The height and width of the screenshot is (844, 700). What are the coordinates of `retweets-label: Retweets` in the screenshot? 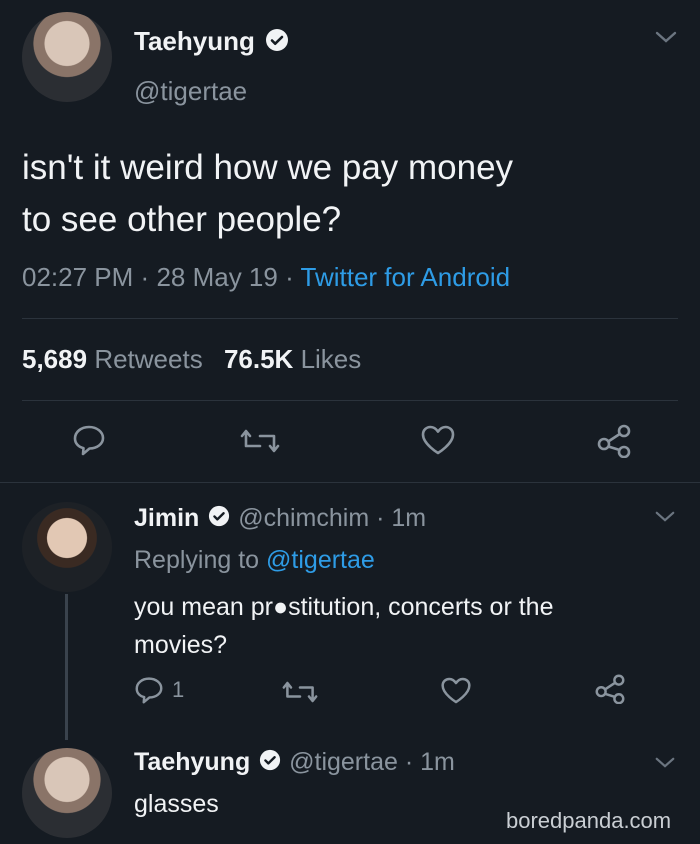 It's located at (148, 359).